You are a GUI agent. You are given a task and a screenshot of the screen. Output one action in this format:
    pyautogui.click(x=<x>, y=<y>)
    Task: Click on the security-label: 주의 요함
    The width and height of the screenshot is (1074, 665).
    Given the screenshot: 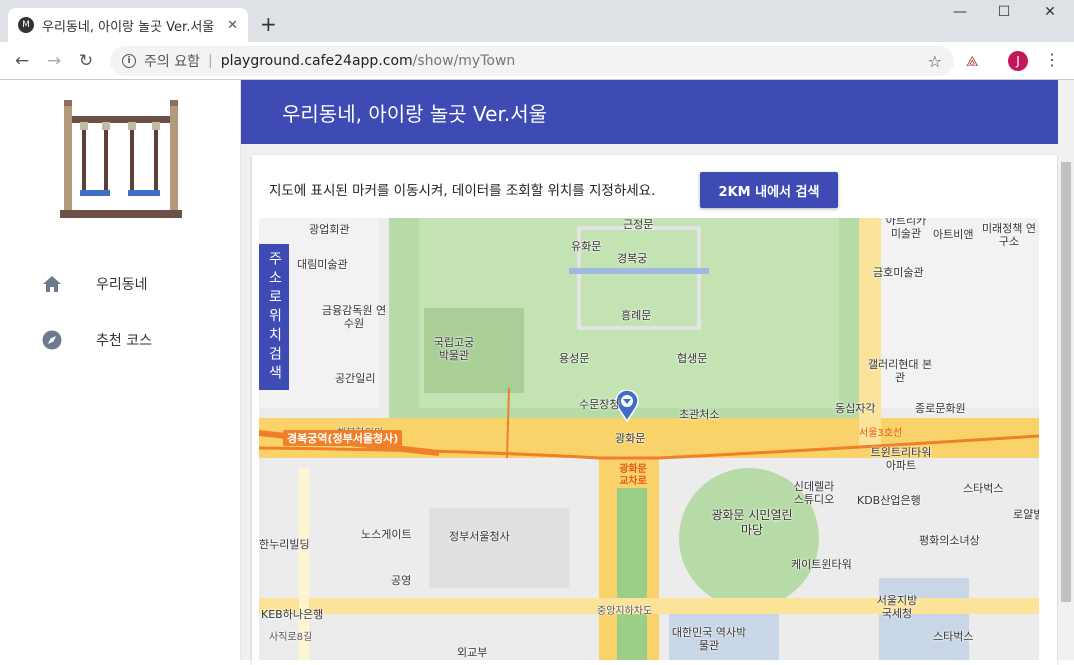 What is the action you would take?
    pyautogui.click(x=172, y=62)
    